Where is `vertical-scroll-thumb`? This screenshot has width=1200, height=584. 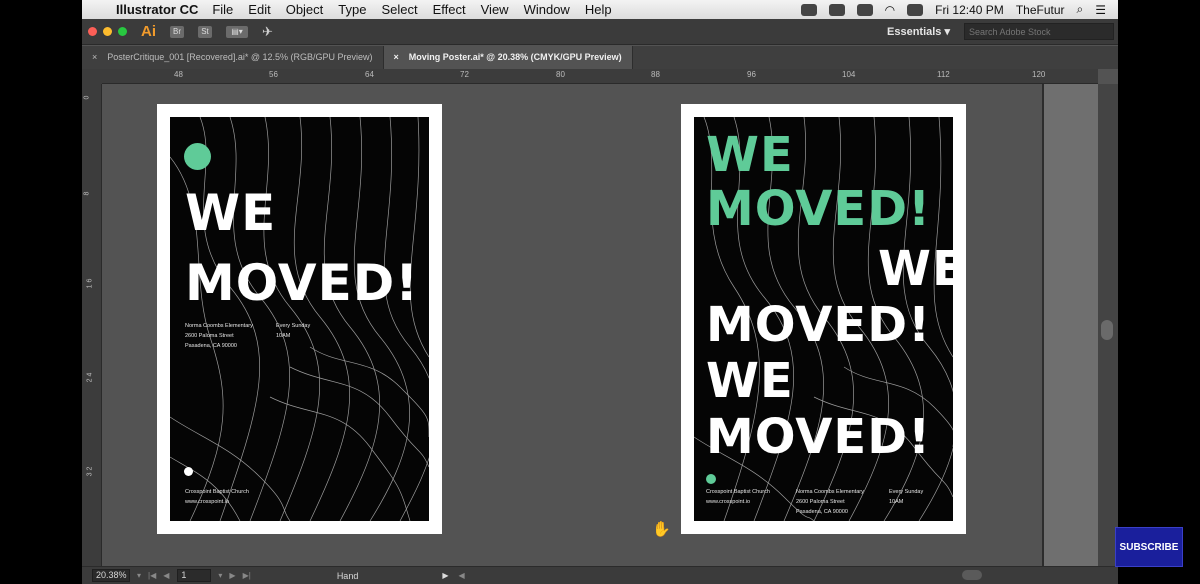 vertical-scroll-thumb is located at coordinates (1107, 330).